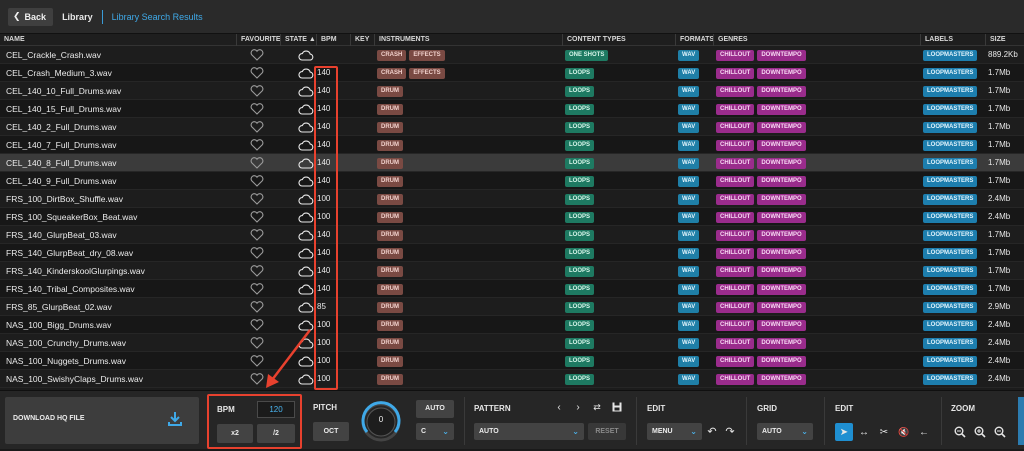 Image resolution: width=1024 pixels, height=451 pixels. I want to click on column-formats: FORMATS, so click(694, 40).